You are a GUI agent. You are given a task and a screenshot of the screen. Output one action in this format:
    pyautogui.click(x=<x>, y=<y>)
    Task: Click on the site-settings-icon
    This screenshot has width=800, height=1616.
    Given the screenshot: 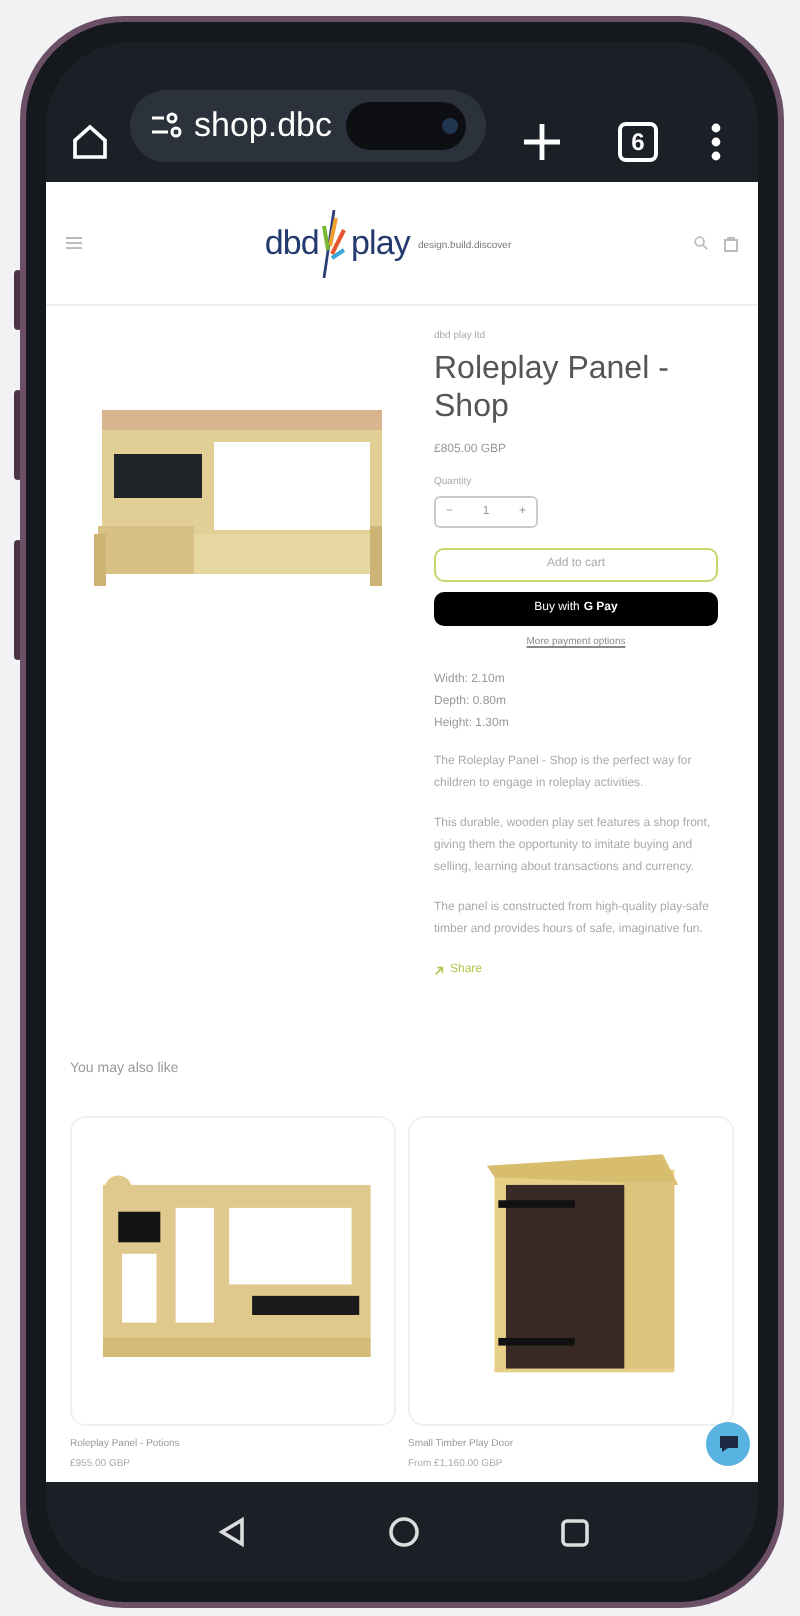 What is the action you would take?
    pyautogui.click(x=166, y=126)
    